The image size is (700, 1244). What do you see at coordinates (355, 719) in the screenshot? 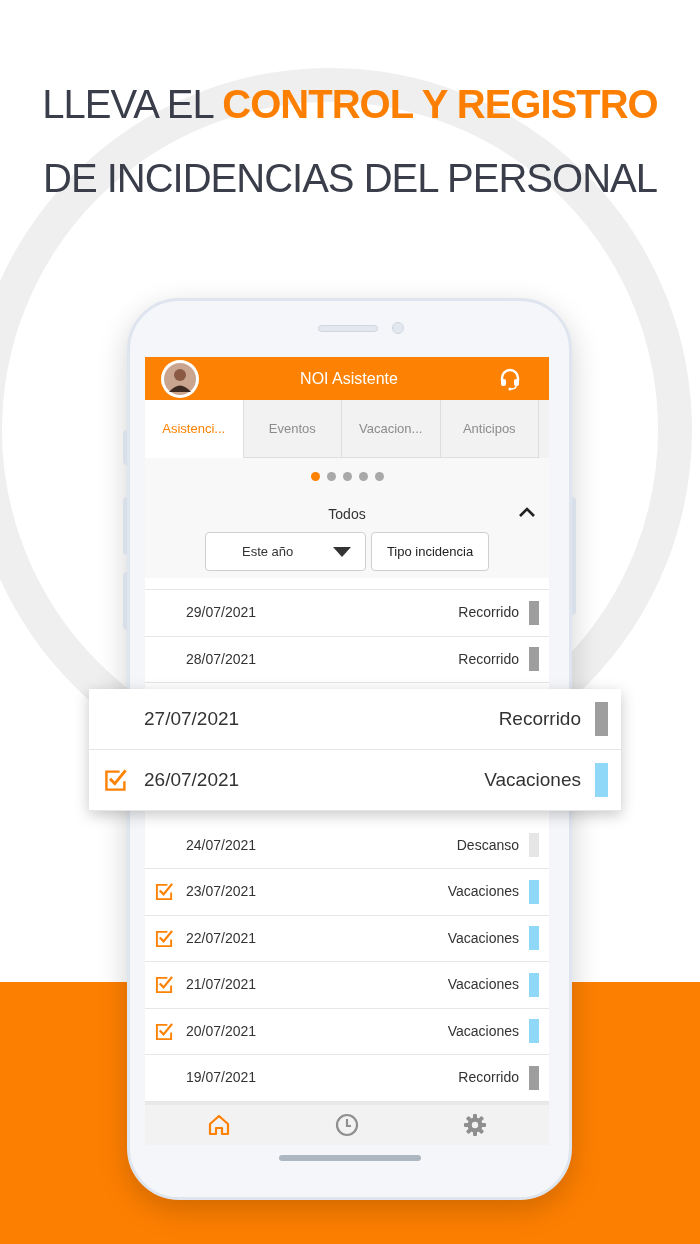
I see `list-row: 27/07/2021 Recorrido` at bounding box center [355, 719].